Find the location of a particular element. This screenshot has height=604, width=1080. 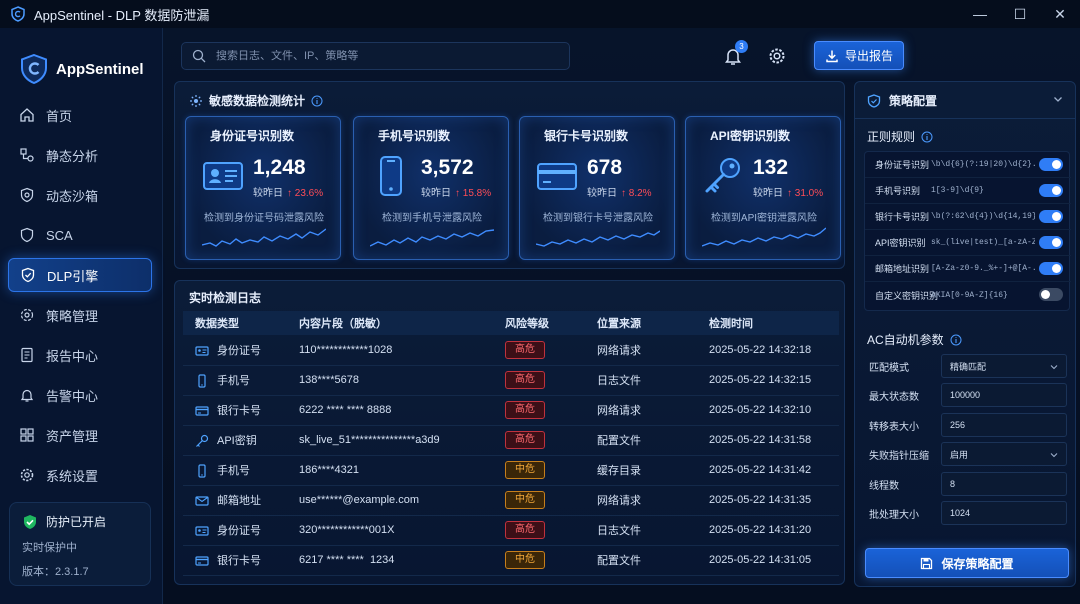

collapse-chevron-icon is located at coordinates (1058, 99).